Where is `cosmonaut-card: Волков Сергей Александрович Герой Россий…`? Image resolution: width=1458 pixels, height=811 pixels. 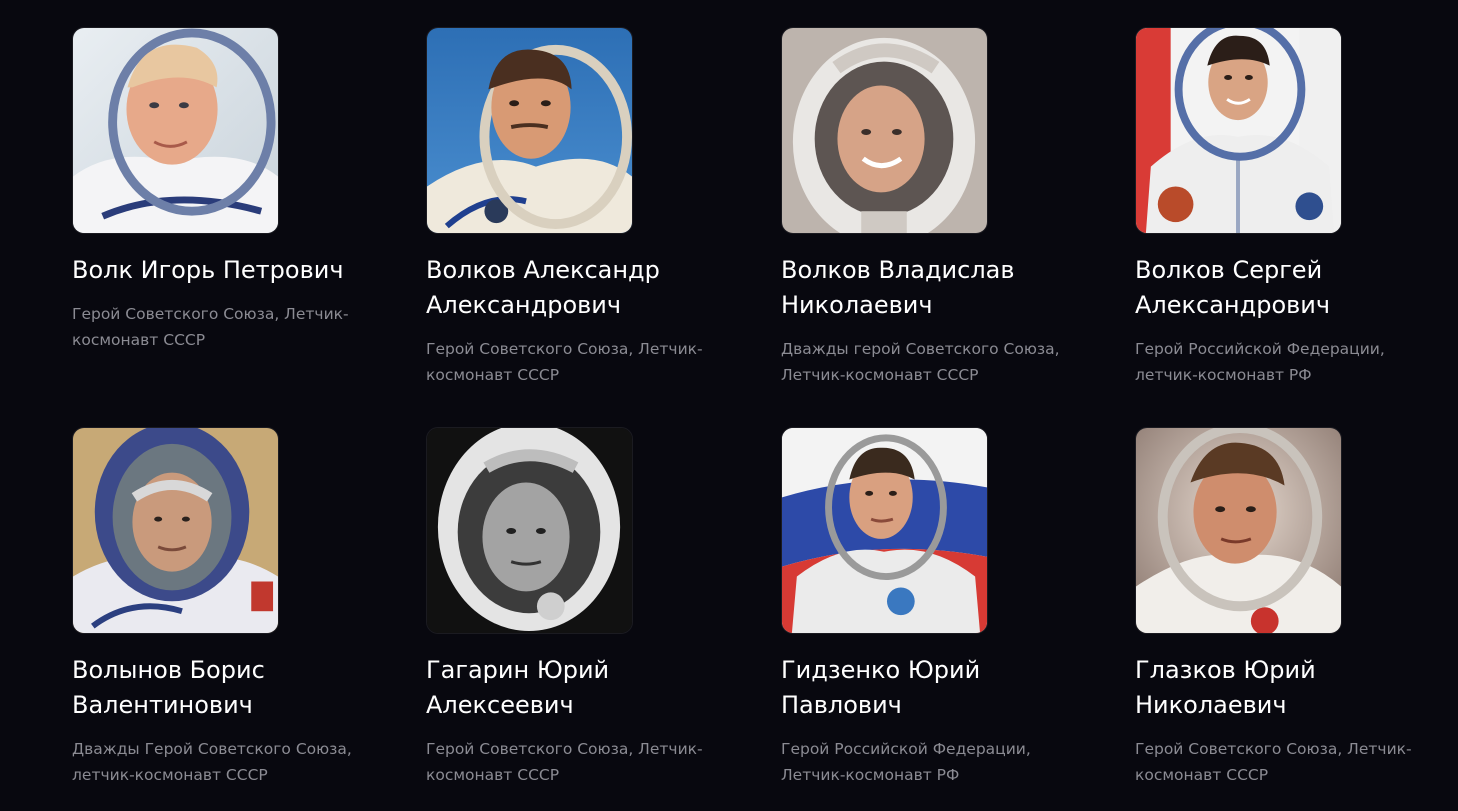 cosmonaut-card: Волков Сергей Александрович Герой Россий… is located at coordinates (1295, 207).